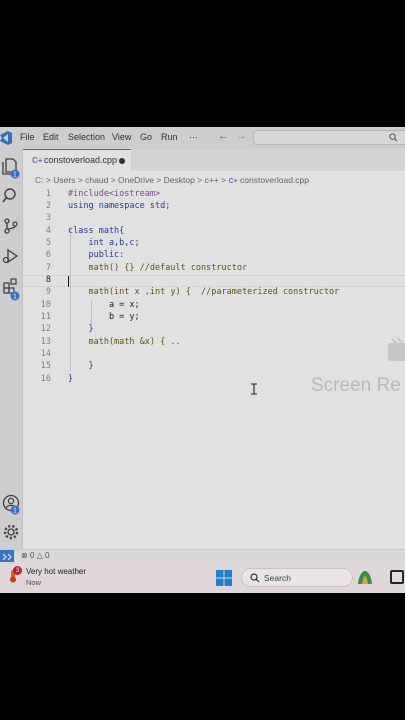 The height and width of the screenshot is (720, 405). I want to click on line-number: 7, so click(48, 268).